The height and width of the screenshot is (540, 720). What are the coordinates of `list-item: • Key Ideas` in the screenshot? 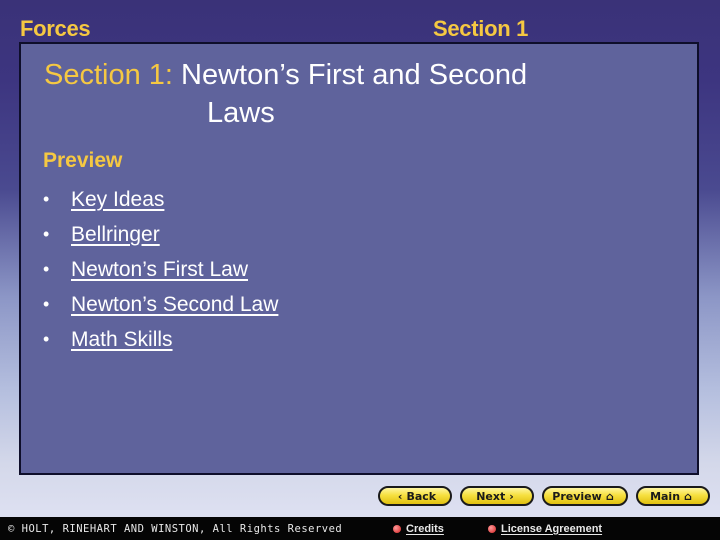 It's located at (160, 199).